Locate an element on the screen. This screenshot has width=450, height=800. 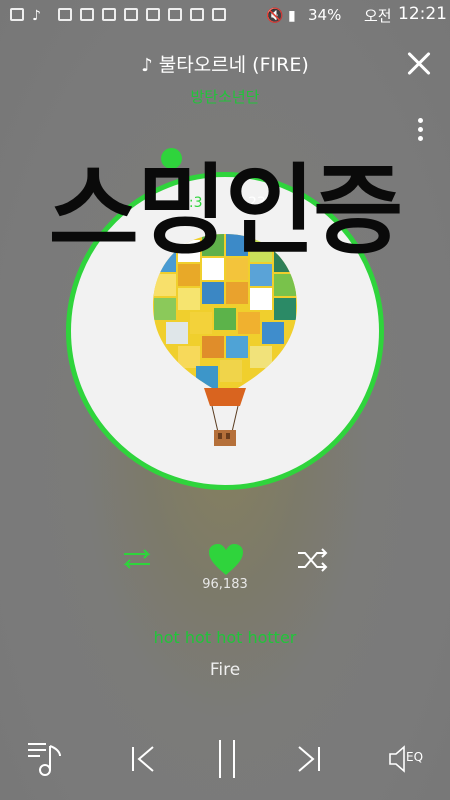
repeat-icon is located at coordinates (137, 559).